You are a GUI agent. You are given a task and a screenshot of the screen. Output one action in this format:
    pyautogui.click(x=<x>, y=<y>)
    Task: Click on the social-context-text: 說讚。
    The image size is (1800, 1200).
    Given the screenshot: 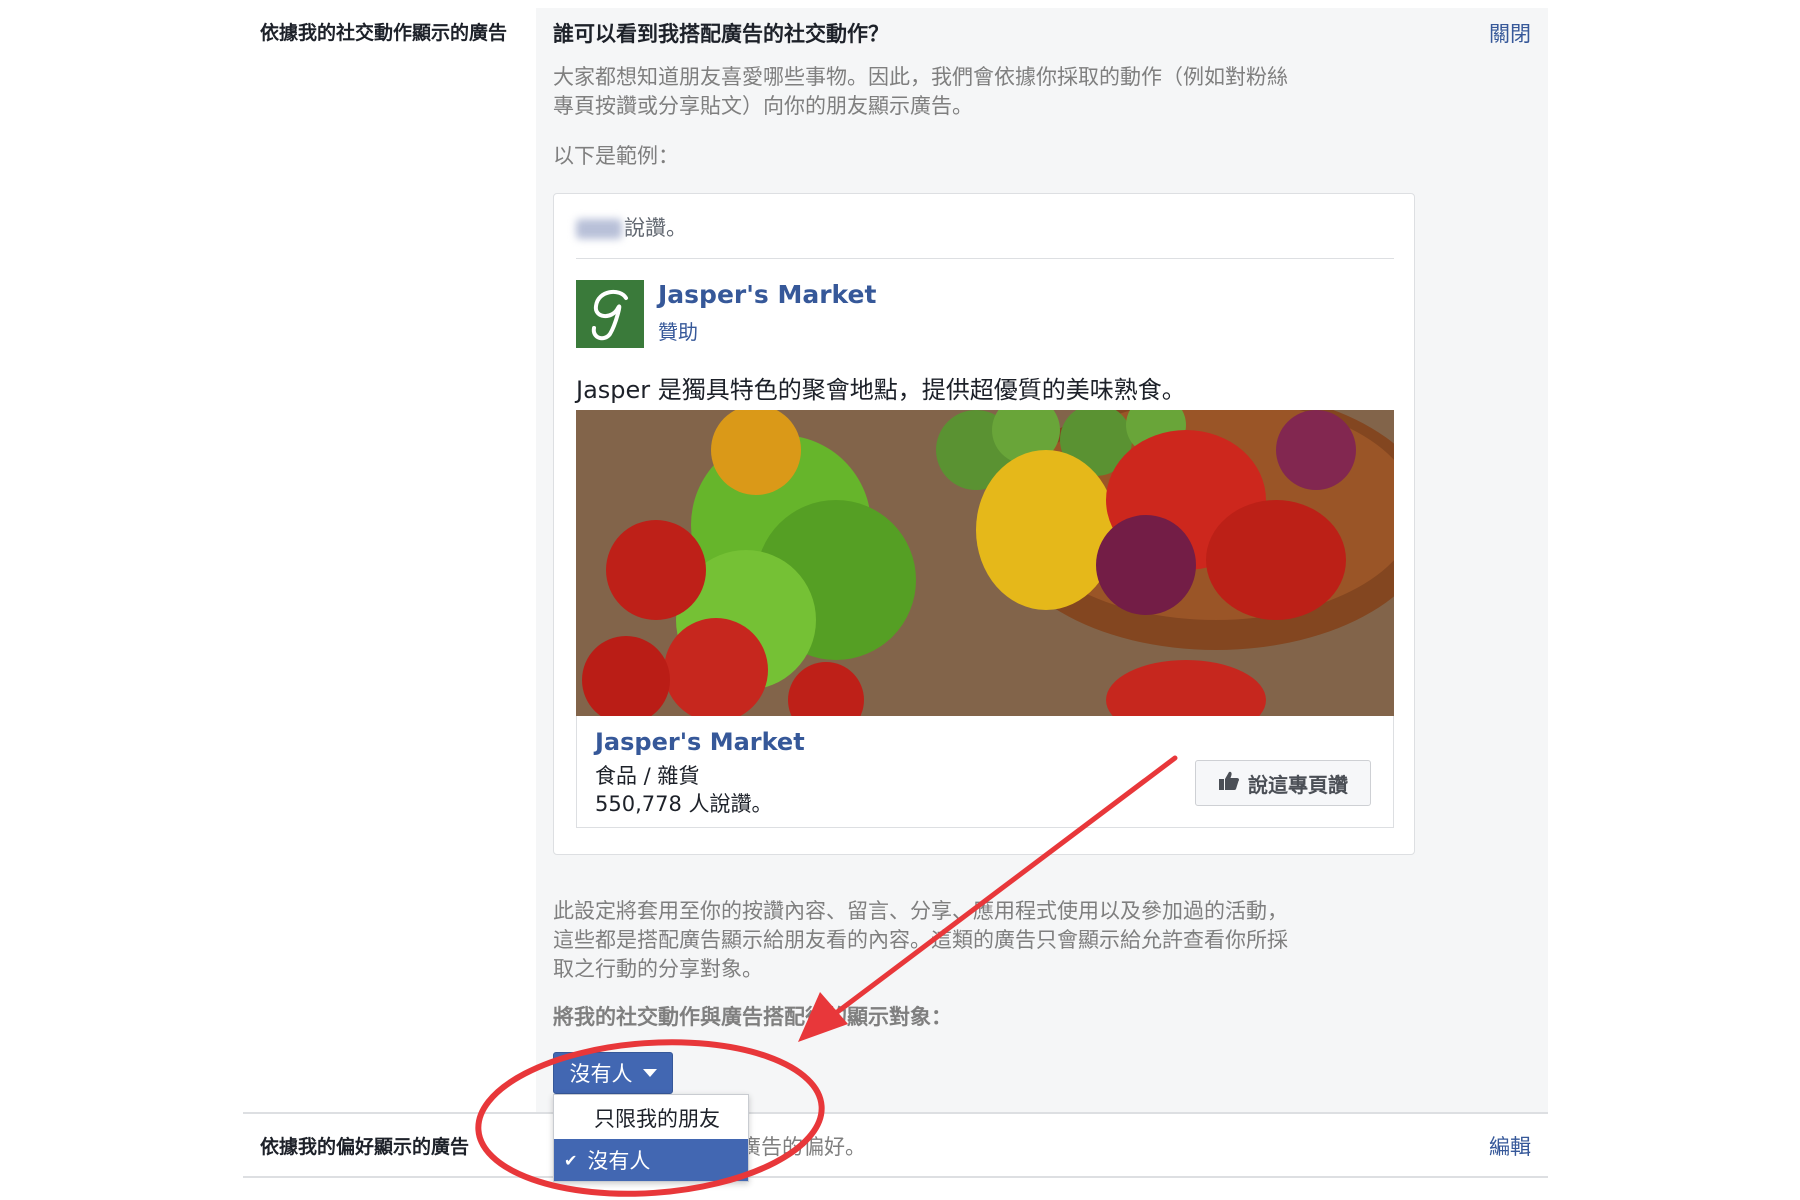 What is the action you would take?
    pyautogui.click(x=655, y=228)
    